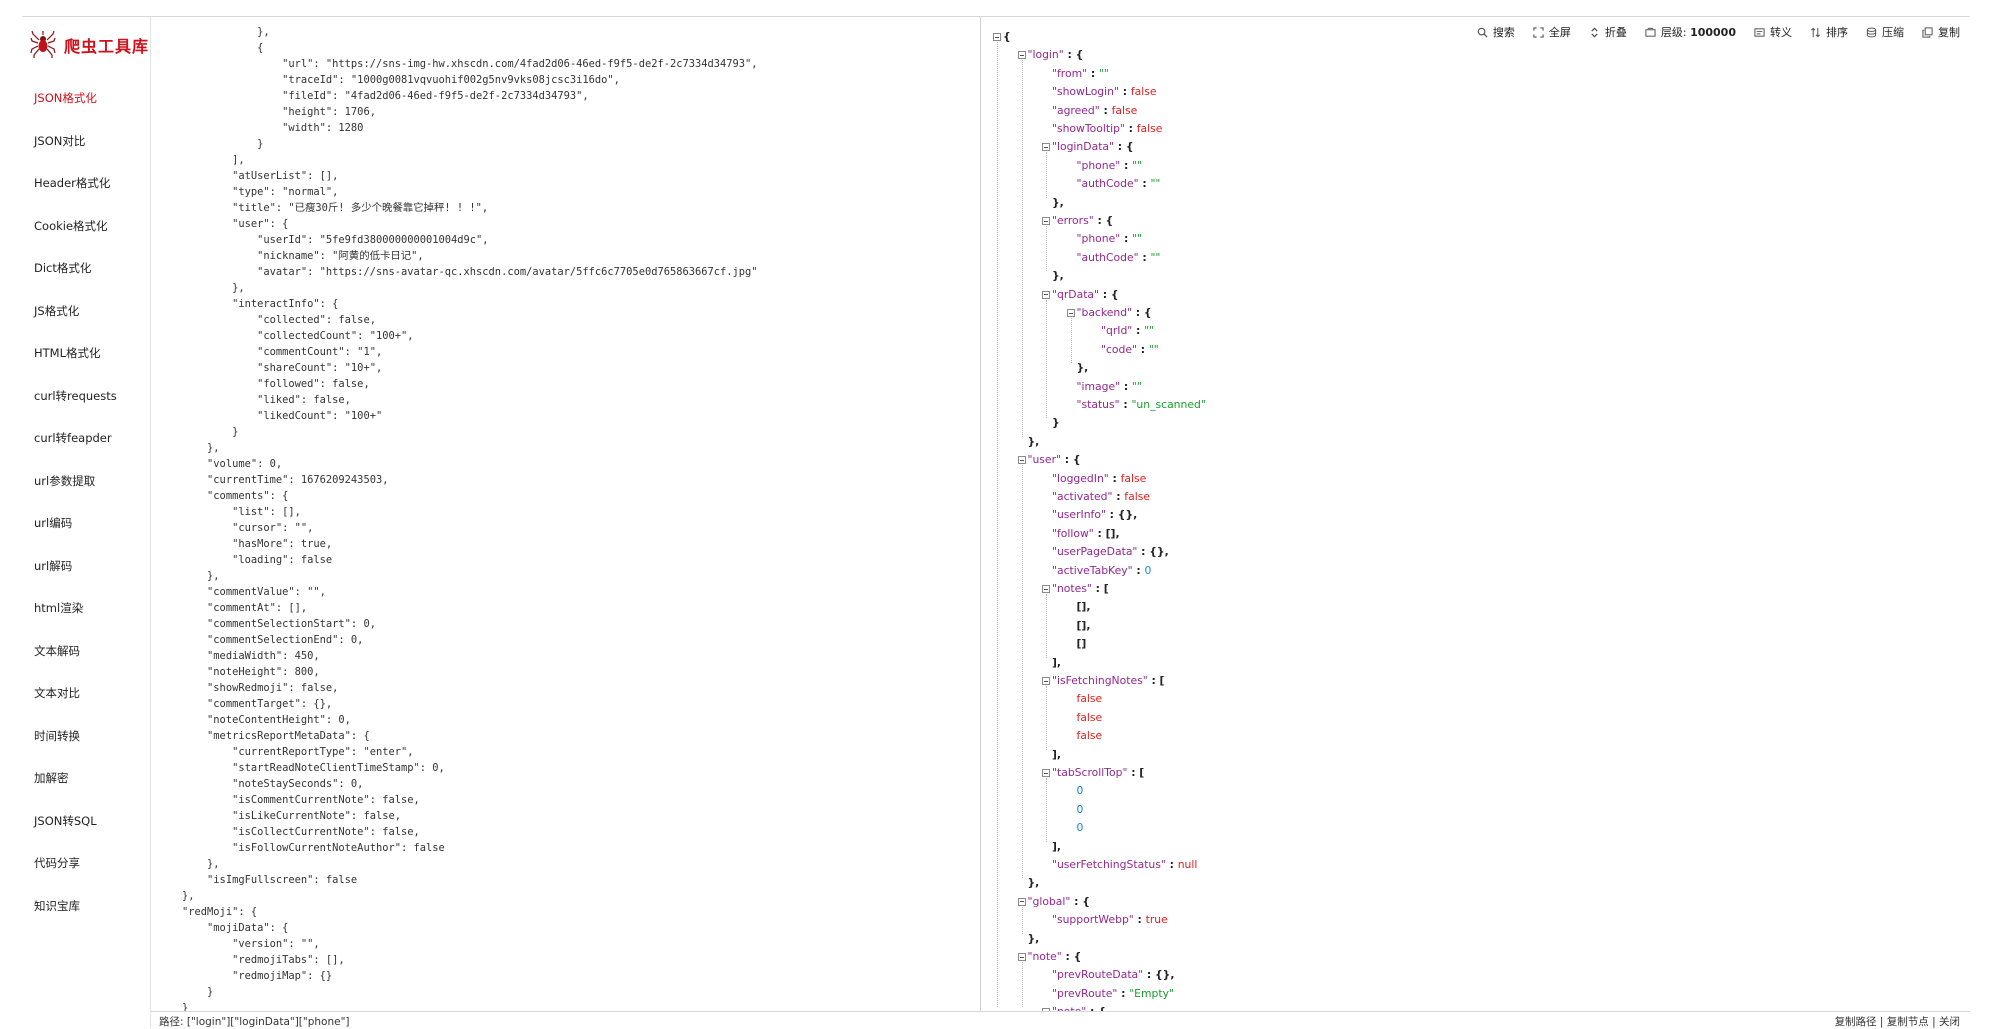 The image size is (2012, 1029). Describe the element at coordinates (1054, 460) in the screenshot. I see `tree-node-line: "user" : {` at that location.